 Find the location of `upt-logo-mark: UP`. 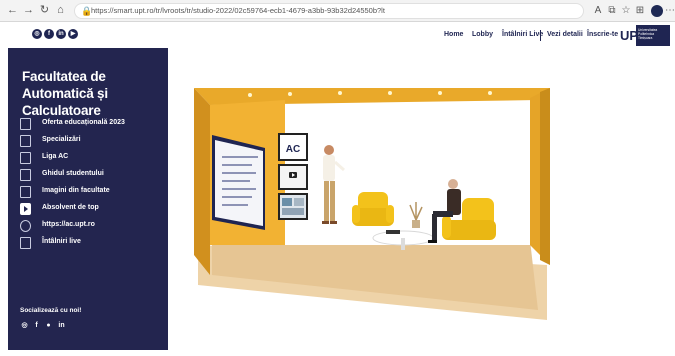

upt-logo-mark: UP is located at coordinates (629, 35).